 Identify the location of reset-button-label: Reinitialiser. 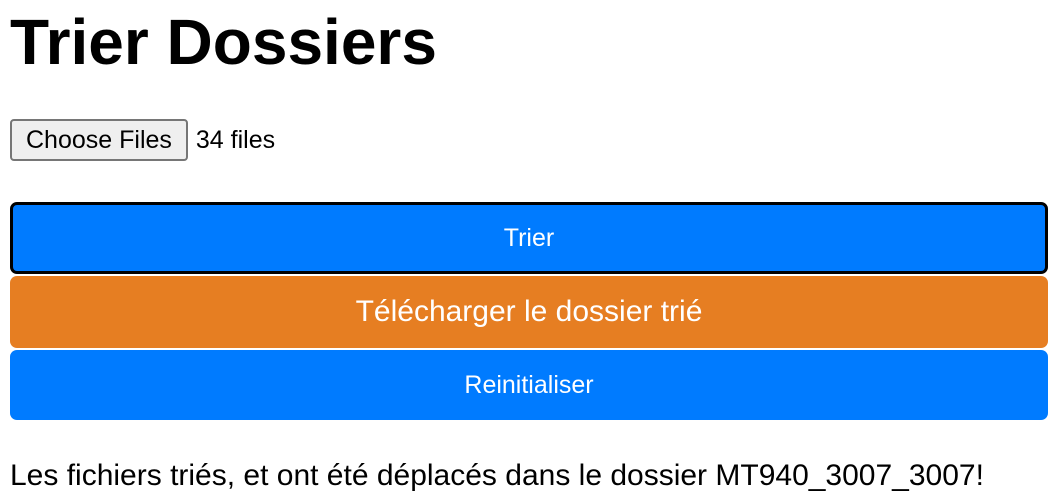
(529, 384).